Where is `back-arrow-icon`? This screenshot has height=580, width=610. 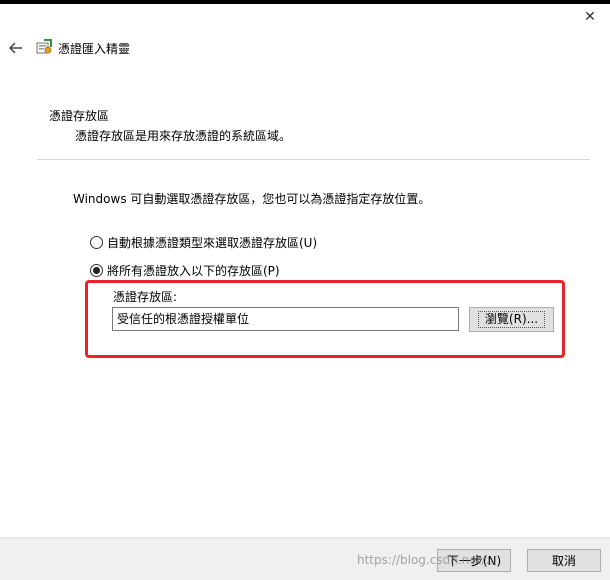 back-arrow-icon is located at coordinates (15, 48).